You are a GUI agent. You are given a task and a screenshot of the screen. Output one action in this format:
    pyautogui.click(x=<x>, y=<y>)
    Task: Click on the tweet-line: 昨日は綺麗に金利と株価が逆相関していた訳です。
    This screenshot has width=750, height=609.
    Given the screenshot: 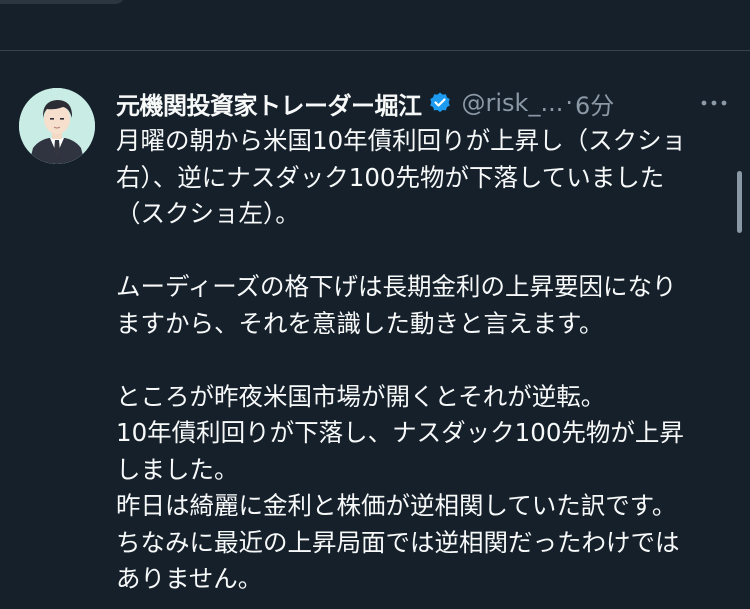 What is the action you would take?
    pyautogui.click(x=396, y=505)
    